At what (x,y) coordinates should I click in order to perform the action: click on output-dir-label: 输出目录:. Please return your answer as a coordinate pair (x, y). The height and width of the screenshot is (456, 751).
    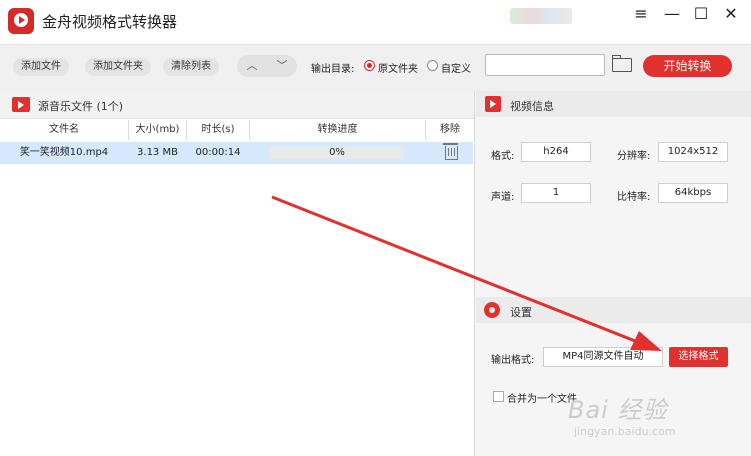
    Looking at the image, I should click on (333, 69).